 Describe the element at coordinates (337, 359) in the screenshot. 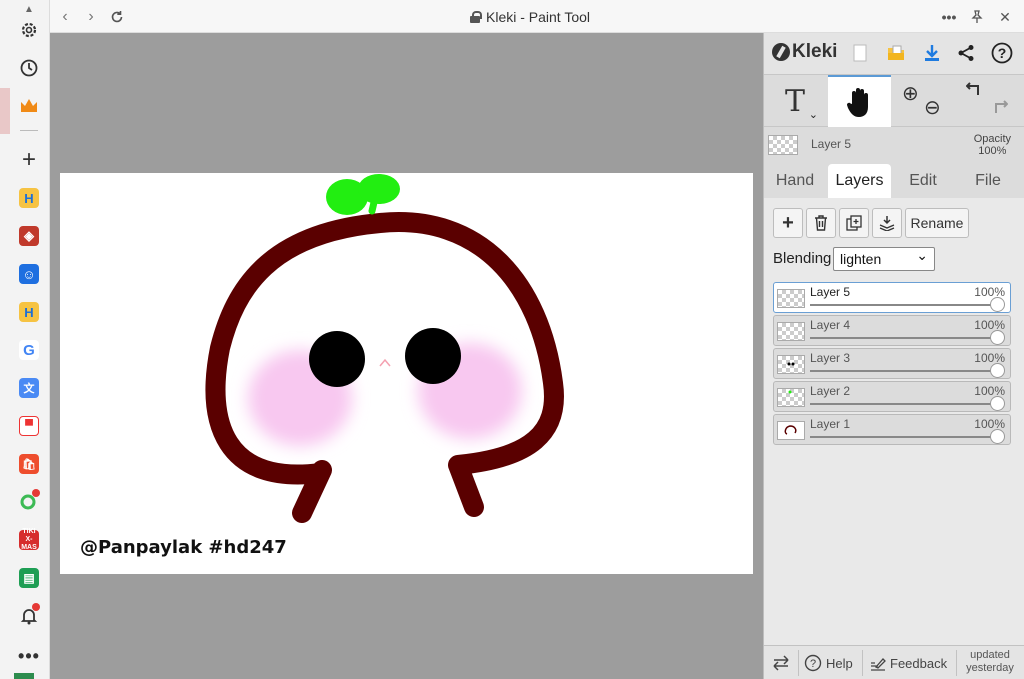

I see `left-eye` at that location.